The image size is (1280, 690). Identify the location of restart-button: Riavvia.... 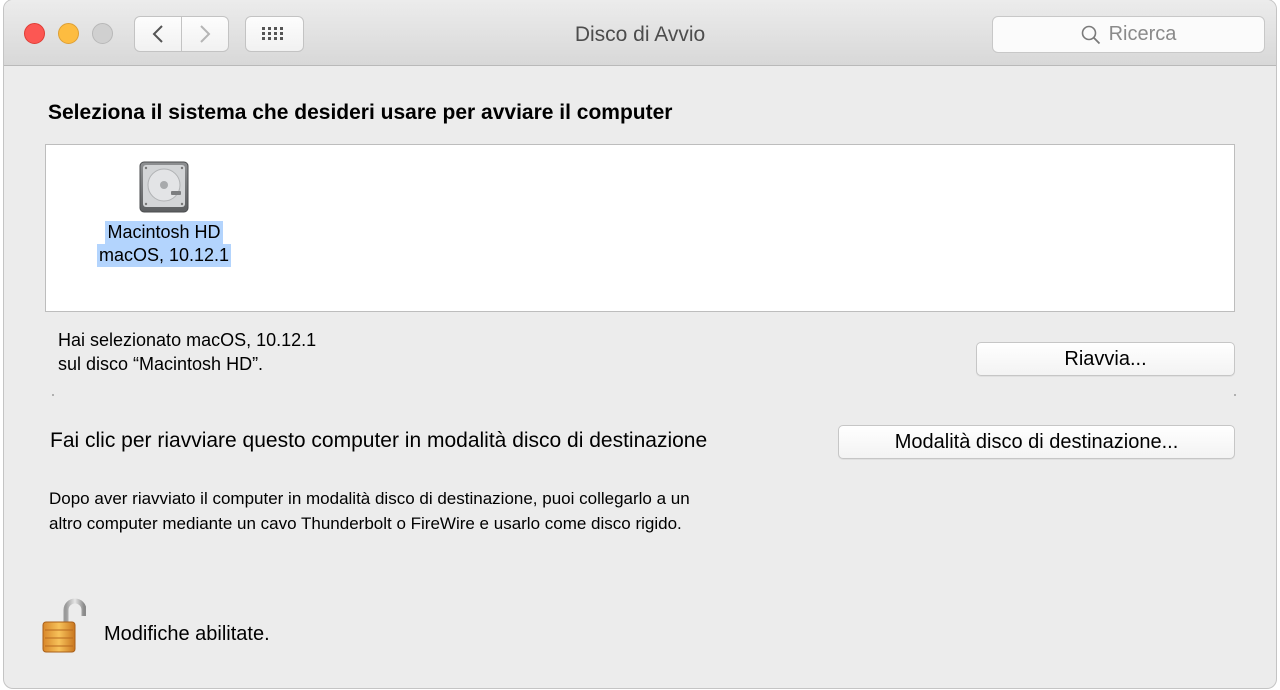
(1105, 359).